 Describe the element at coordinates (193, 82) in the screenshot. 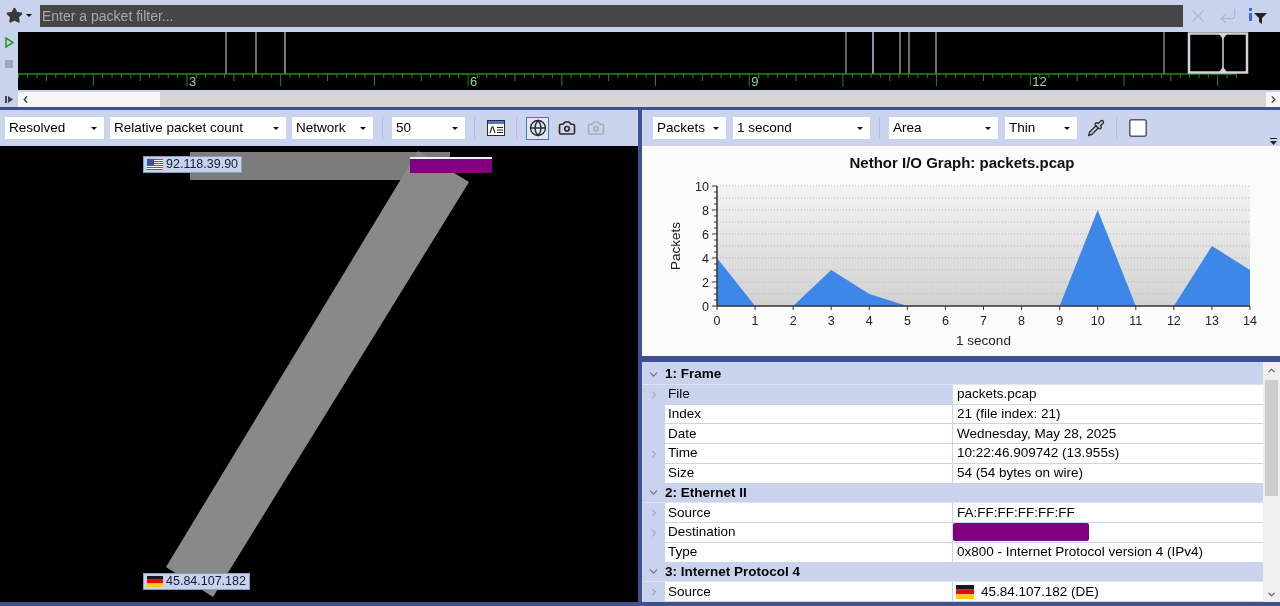

I see `ruler-label: 3` at that location.